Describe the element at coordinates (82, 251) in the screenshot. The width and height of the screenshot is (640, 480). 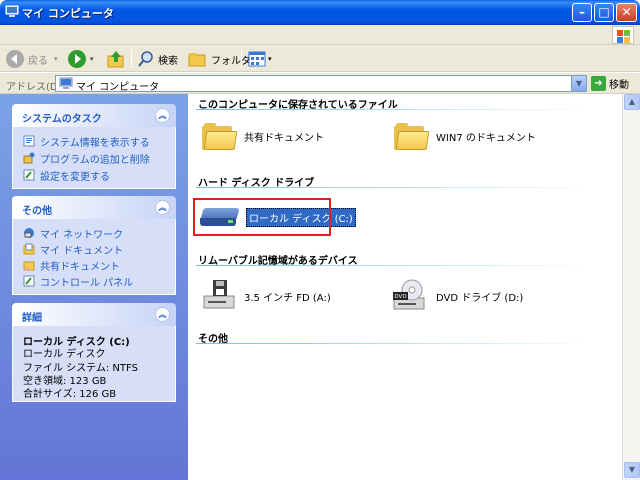
I see `task-label: マイ ドキュメント` at that location.